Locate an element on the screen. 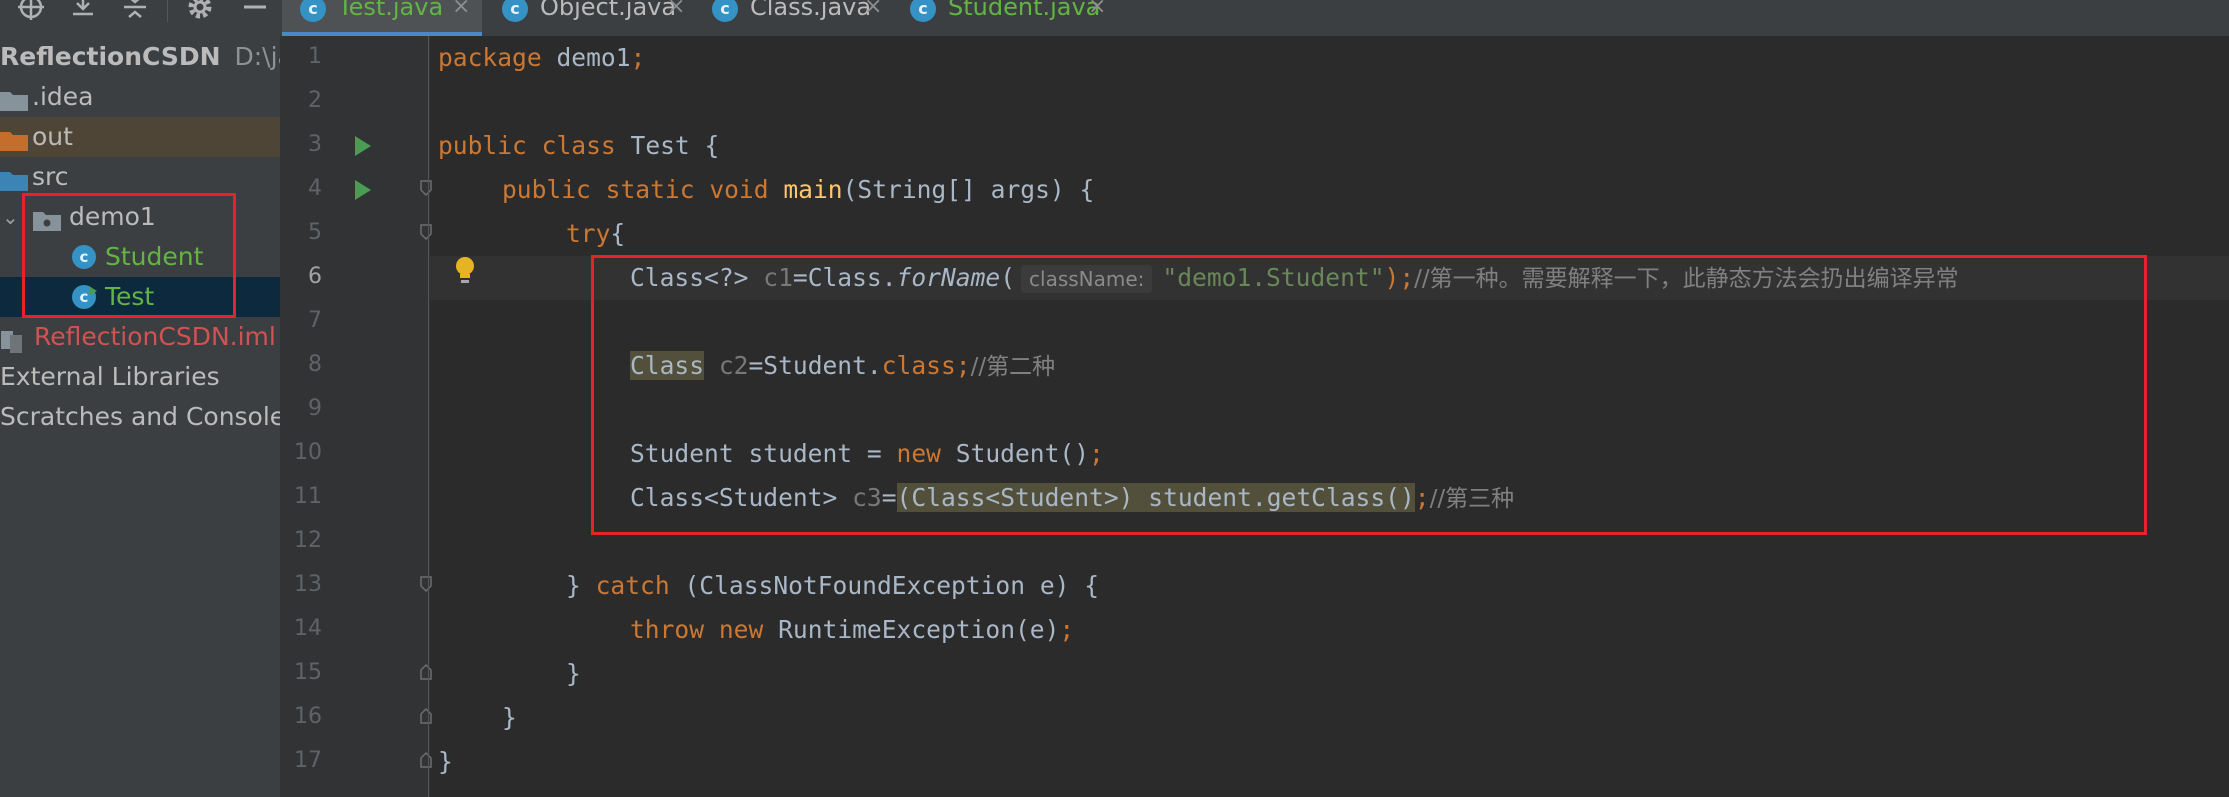 The image size is (2229, 797). tab-label: Test.java is located at coordinates (391, 10).